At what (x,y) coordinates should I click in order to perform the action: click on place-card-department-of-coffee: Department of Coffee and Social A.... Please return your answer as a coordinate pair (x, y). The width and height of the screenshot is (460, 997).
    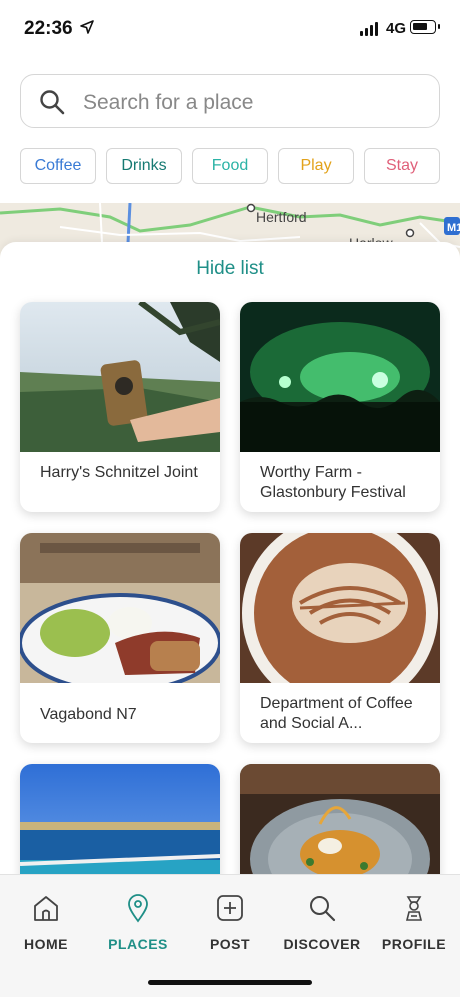
    Looking at the image, I should click on (340, 638).